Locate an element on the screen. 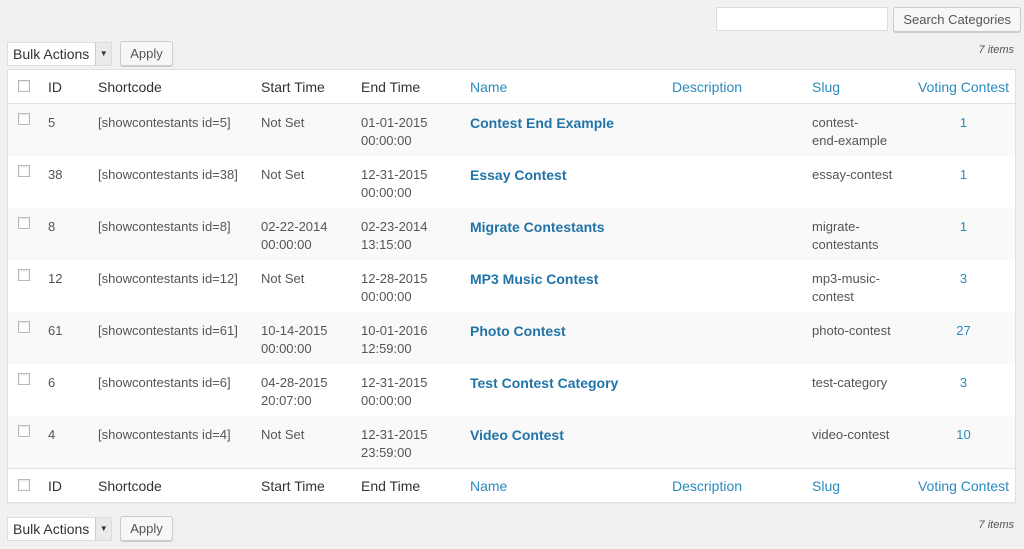  column-footer-shortcode: Shortcode is located at coordinates (130, 485).